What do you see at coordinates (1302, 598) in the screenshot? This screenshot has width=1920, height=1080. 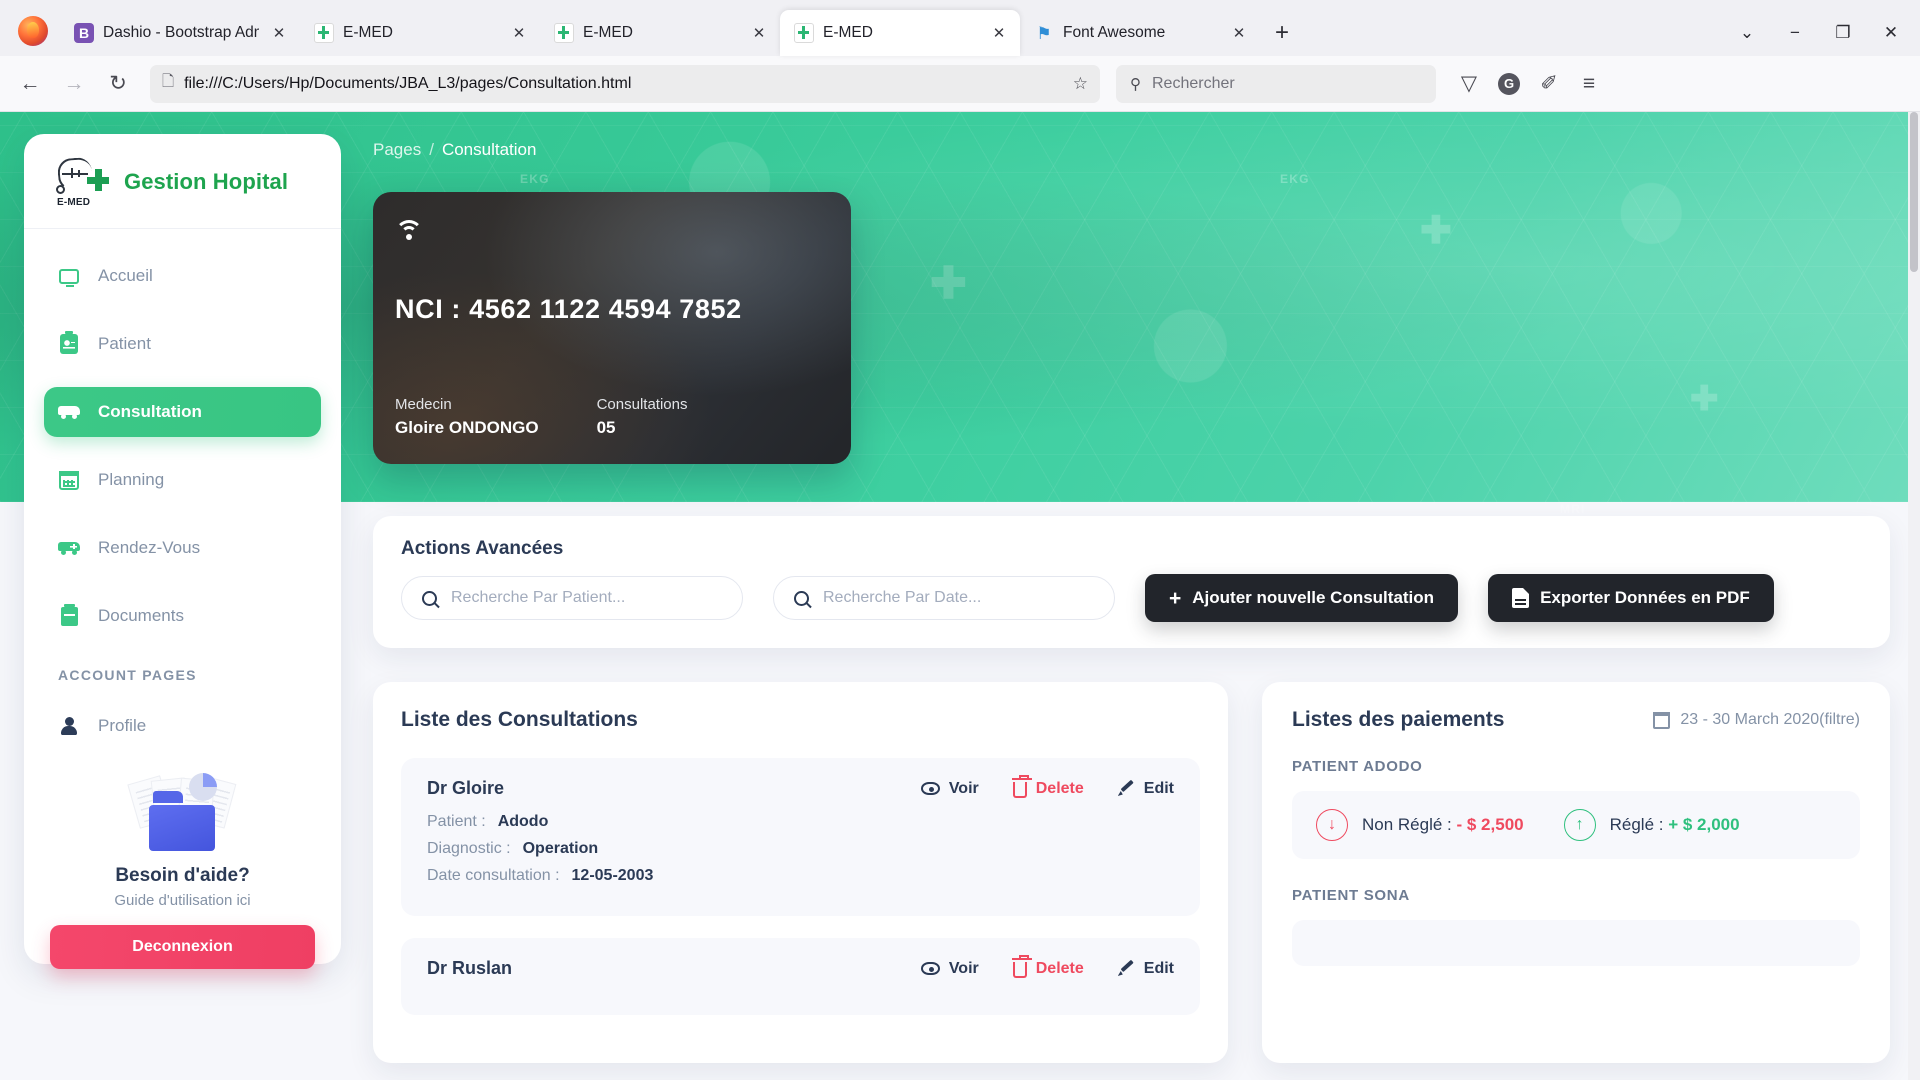 I see `add-consultation-button: + Ajouter nouvelle Consultation` at bounding box center [1302, 598].